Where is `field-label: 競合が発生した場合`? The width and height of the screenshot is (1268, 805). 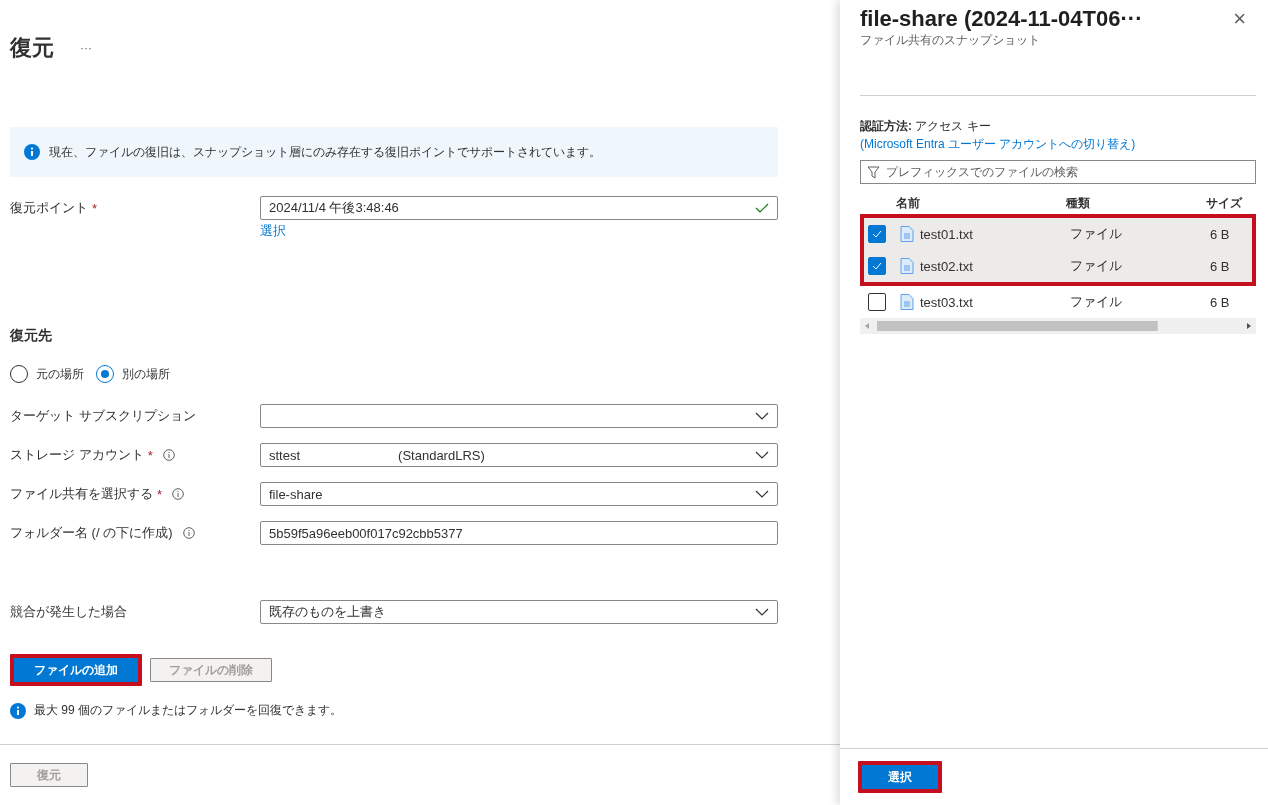 field-label: 競合が発生した場合 is located at coordinates (68, 612).